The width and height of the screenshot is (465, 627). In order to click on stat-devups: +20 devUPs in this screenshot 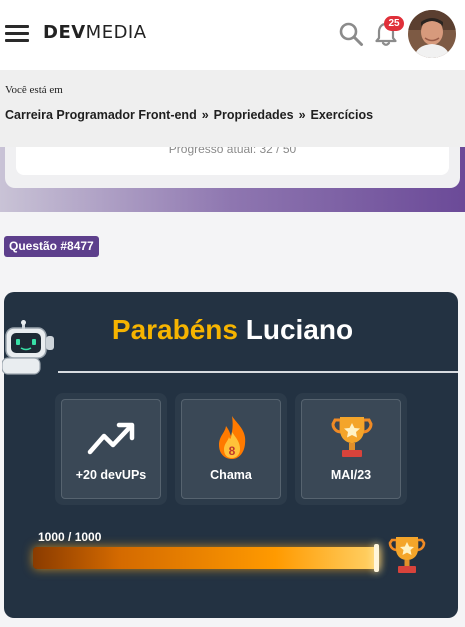, I will do `click(111, 449)`.